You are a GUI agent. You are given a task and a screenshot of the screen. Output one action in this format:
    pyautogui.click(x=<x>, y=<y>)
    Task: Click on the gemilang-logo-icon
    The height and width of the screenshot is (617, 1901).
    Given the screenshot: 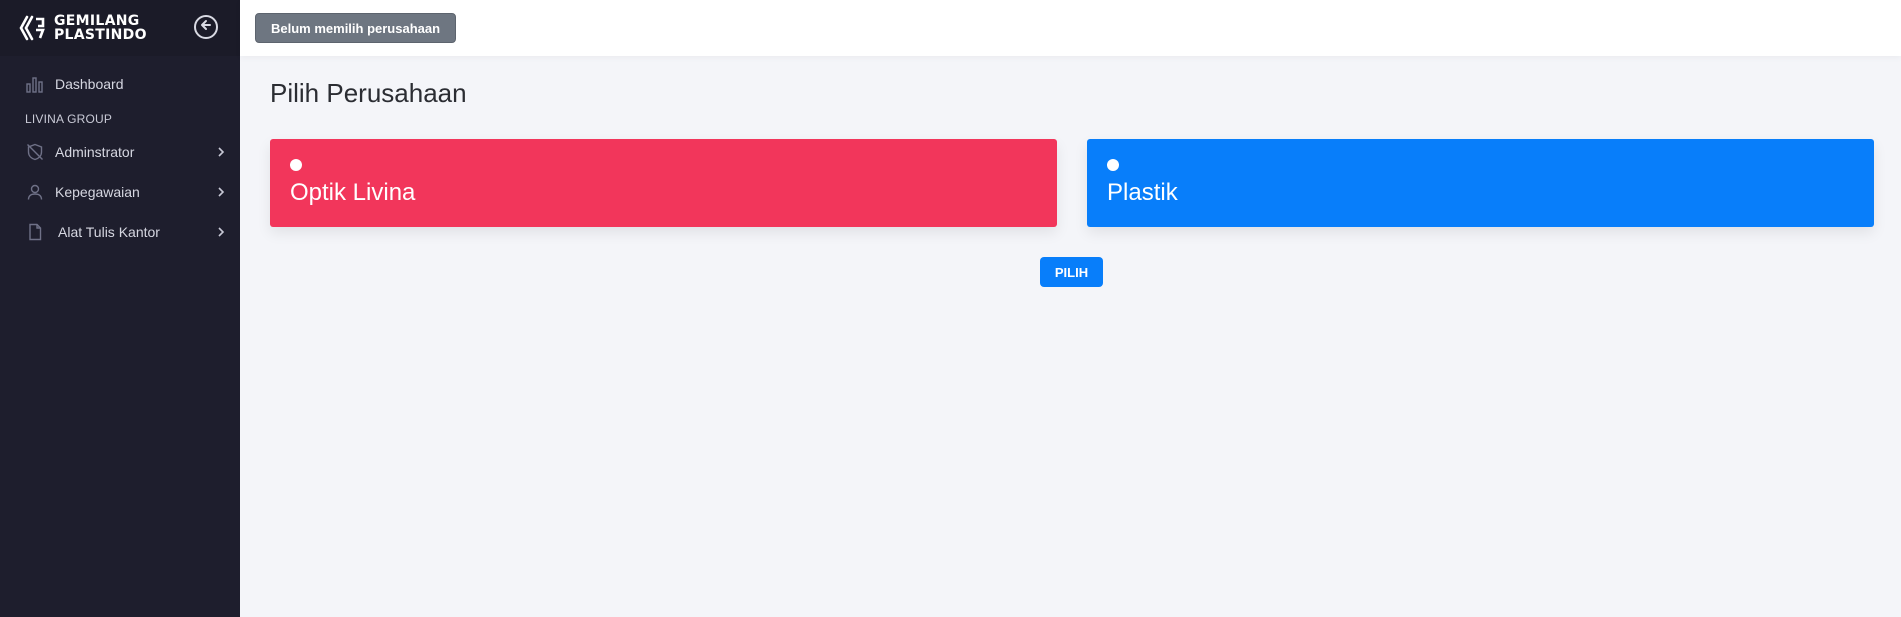 What is the action you would take?
    pyautogui.click(x=33, y=28)
    